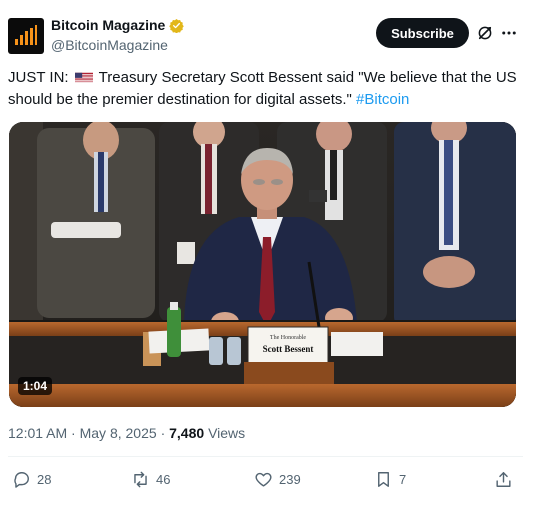 The image size is (533, 506). Describe the element at coordinates (163, 479) in the screenshot. I see `repost-count: 46` at that location.